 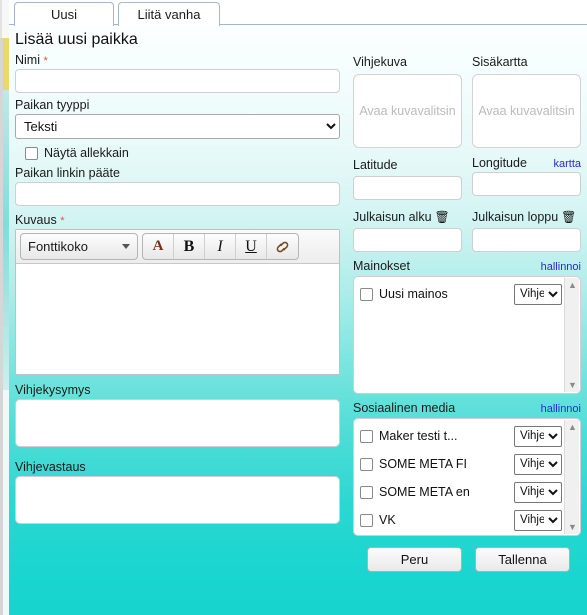 I want to click on hint-image-placeholder: Avaa kuvavalitsin, so click(x=407, y=111).